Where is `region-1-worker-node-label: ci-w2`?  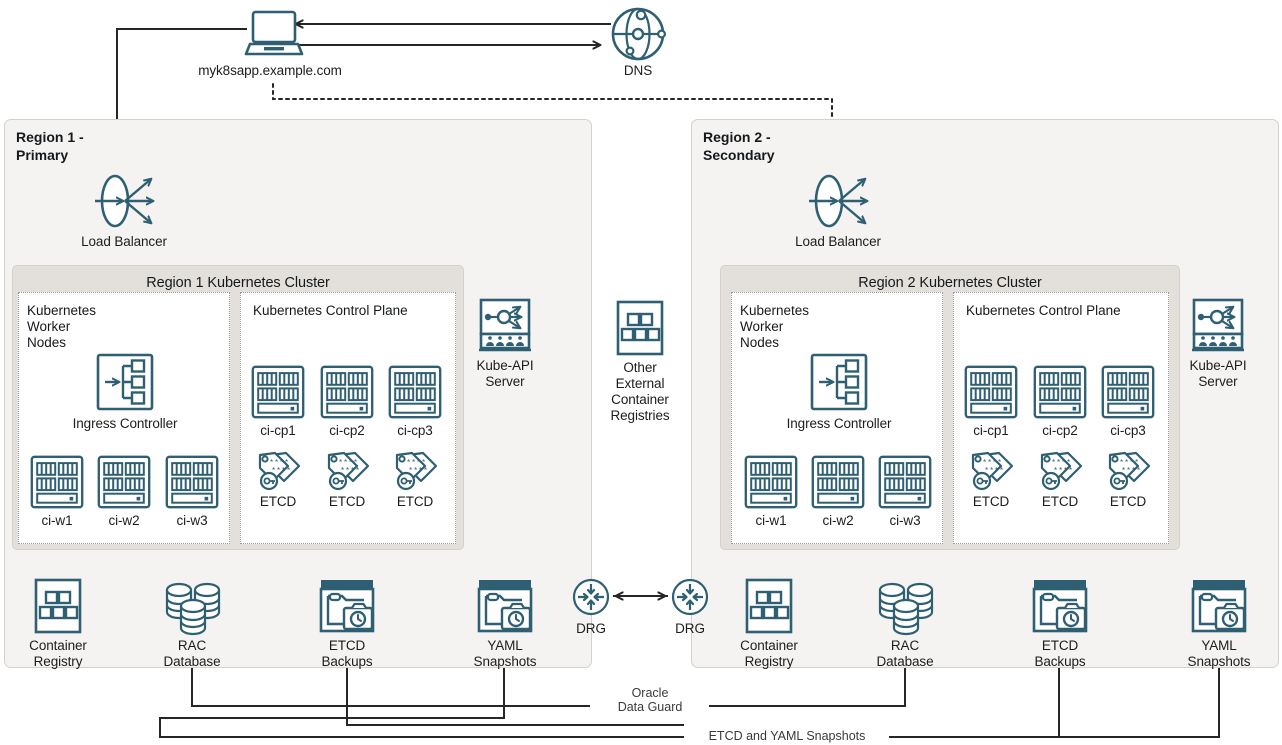 region-1-worker-node-label: ci-w2 is located at coordinates (124, 520).